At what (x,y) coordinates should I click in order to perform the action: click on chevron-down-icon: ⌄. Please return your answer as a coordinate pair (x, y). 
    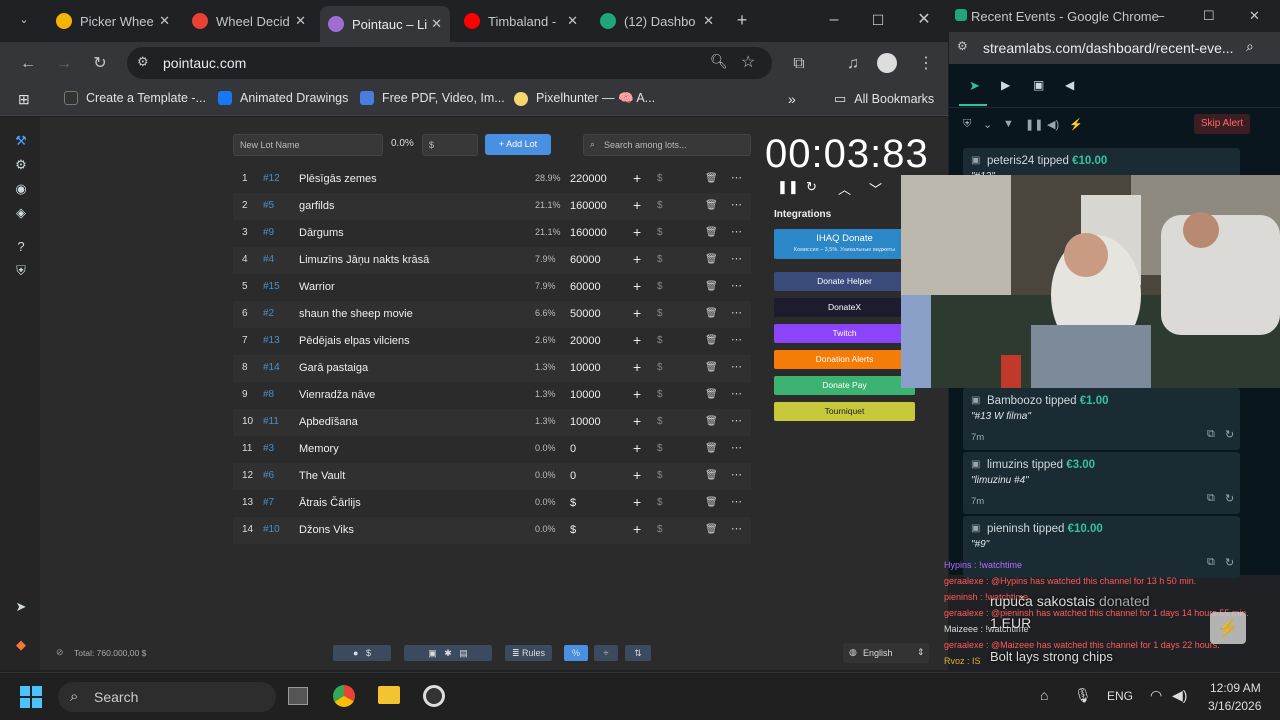
    Looking at the image, I should click on (987, 124).